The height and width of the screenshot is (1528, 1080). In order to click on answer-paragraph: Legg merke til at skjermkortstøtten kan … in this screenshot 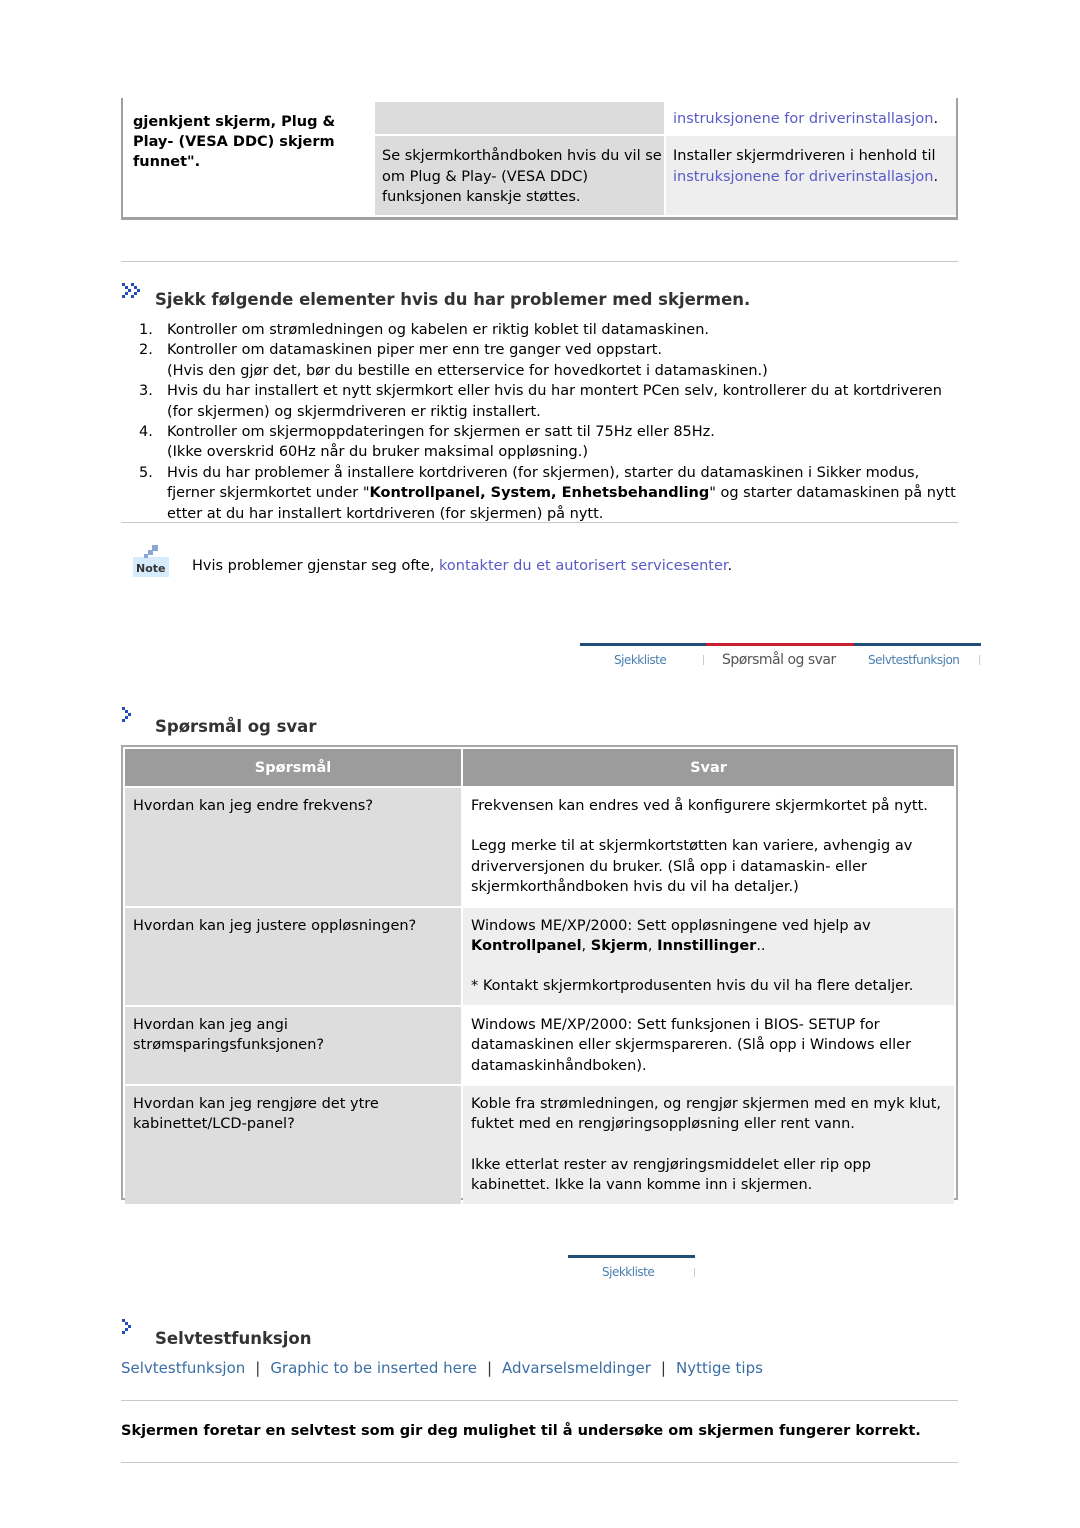, I will do `click(692, 867)`.